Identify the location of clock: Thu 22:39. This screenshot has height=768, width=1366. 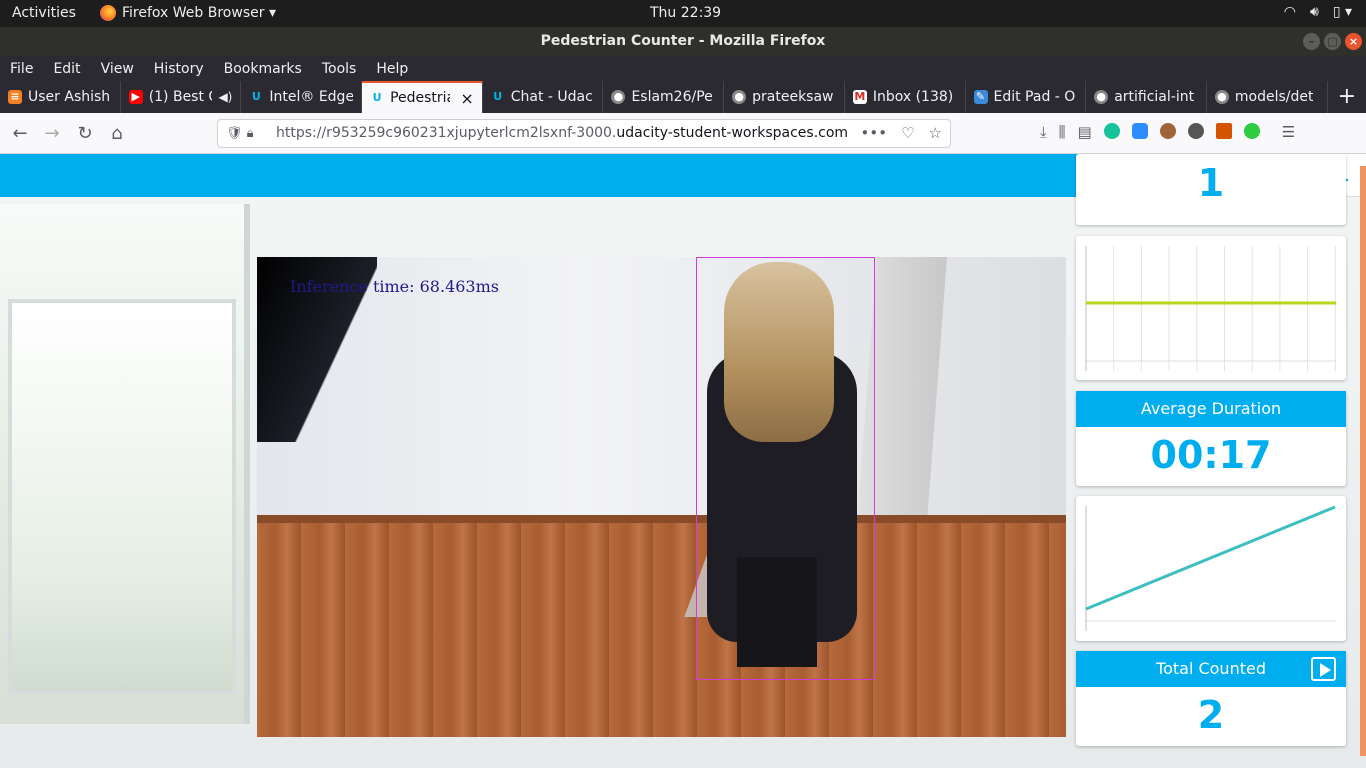
(685, 13).